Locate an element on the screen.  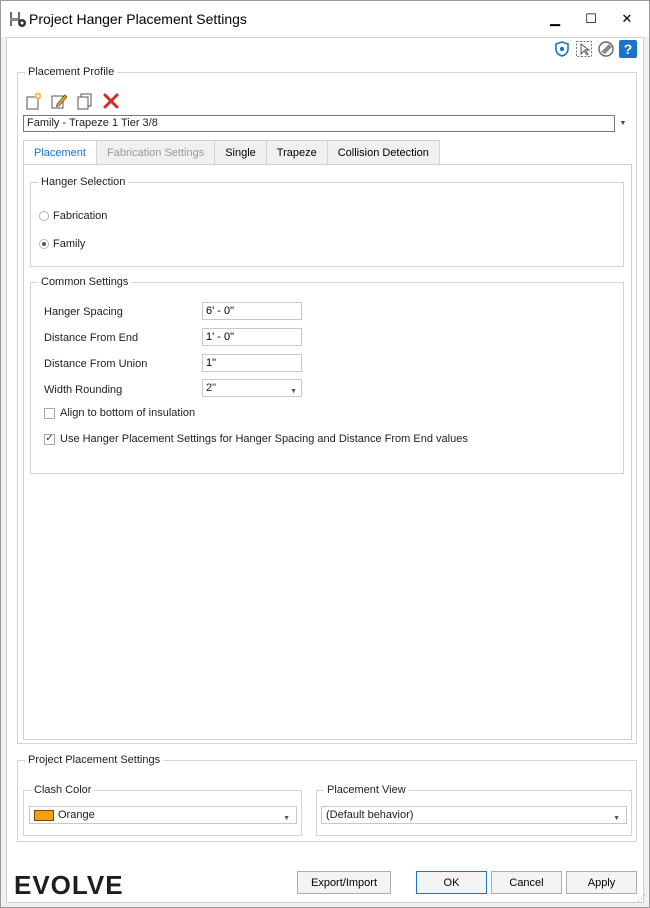
resize-grip-icon: ⋰ is located at coordinates (641, 898).